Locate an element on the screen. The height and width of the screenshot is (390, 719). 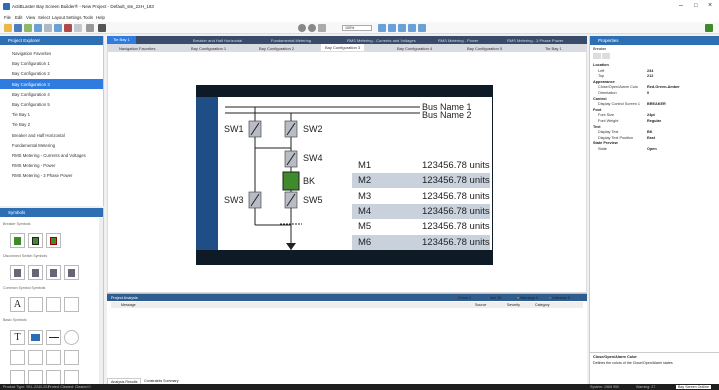
group-disconnect-symbols: Disconnect Switch Symbols is located at coordinates (25, 256).